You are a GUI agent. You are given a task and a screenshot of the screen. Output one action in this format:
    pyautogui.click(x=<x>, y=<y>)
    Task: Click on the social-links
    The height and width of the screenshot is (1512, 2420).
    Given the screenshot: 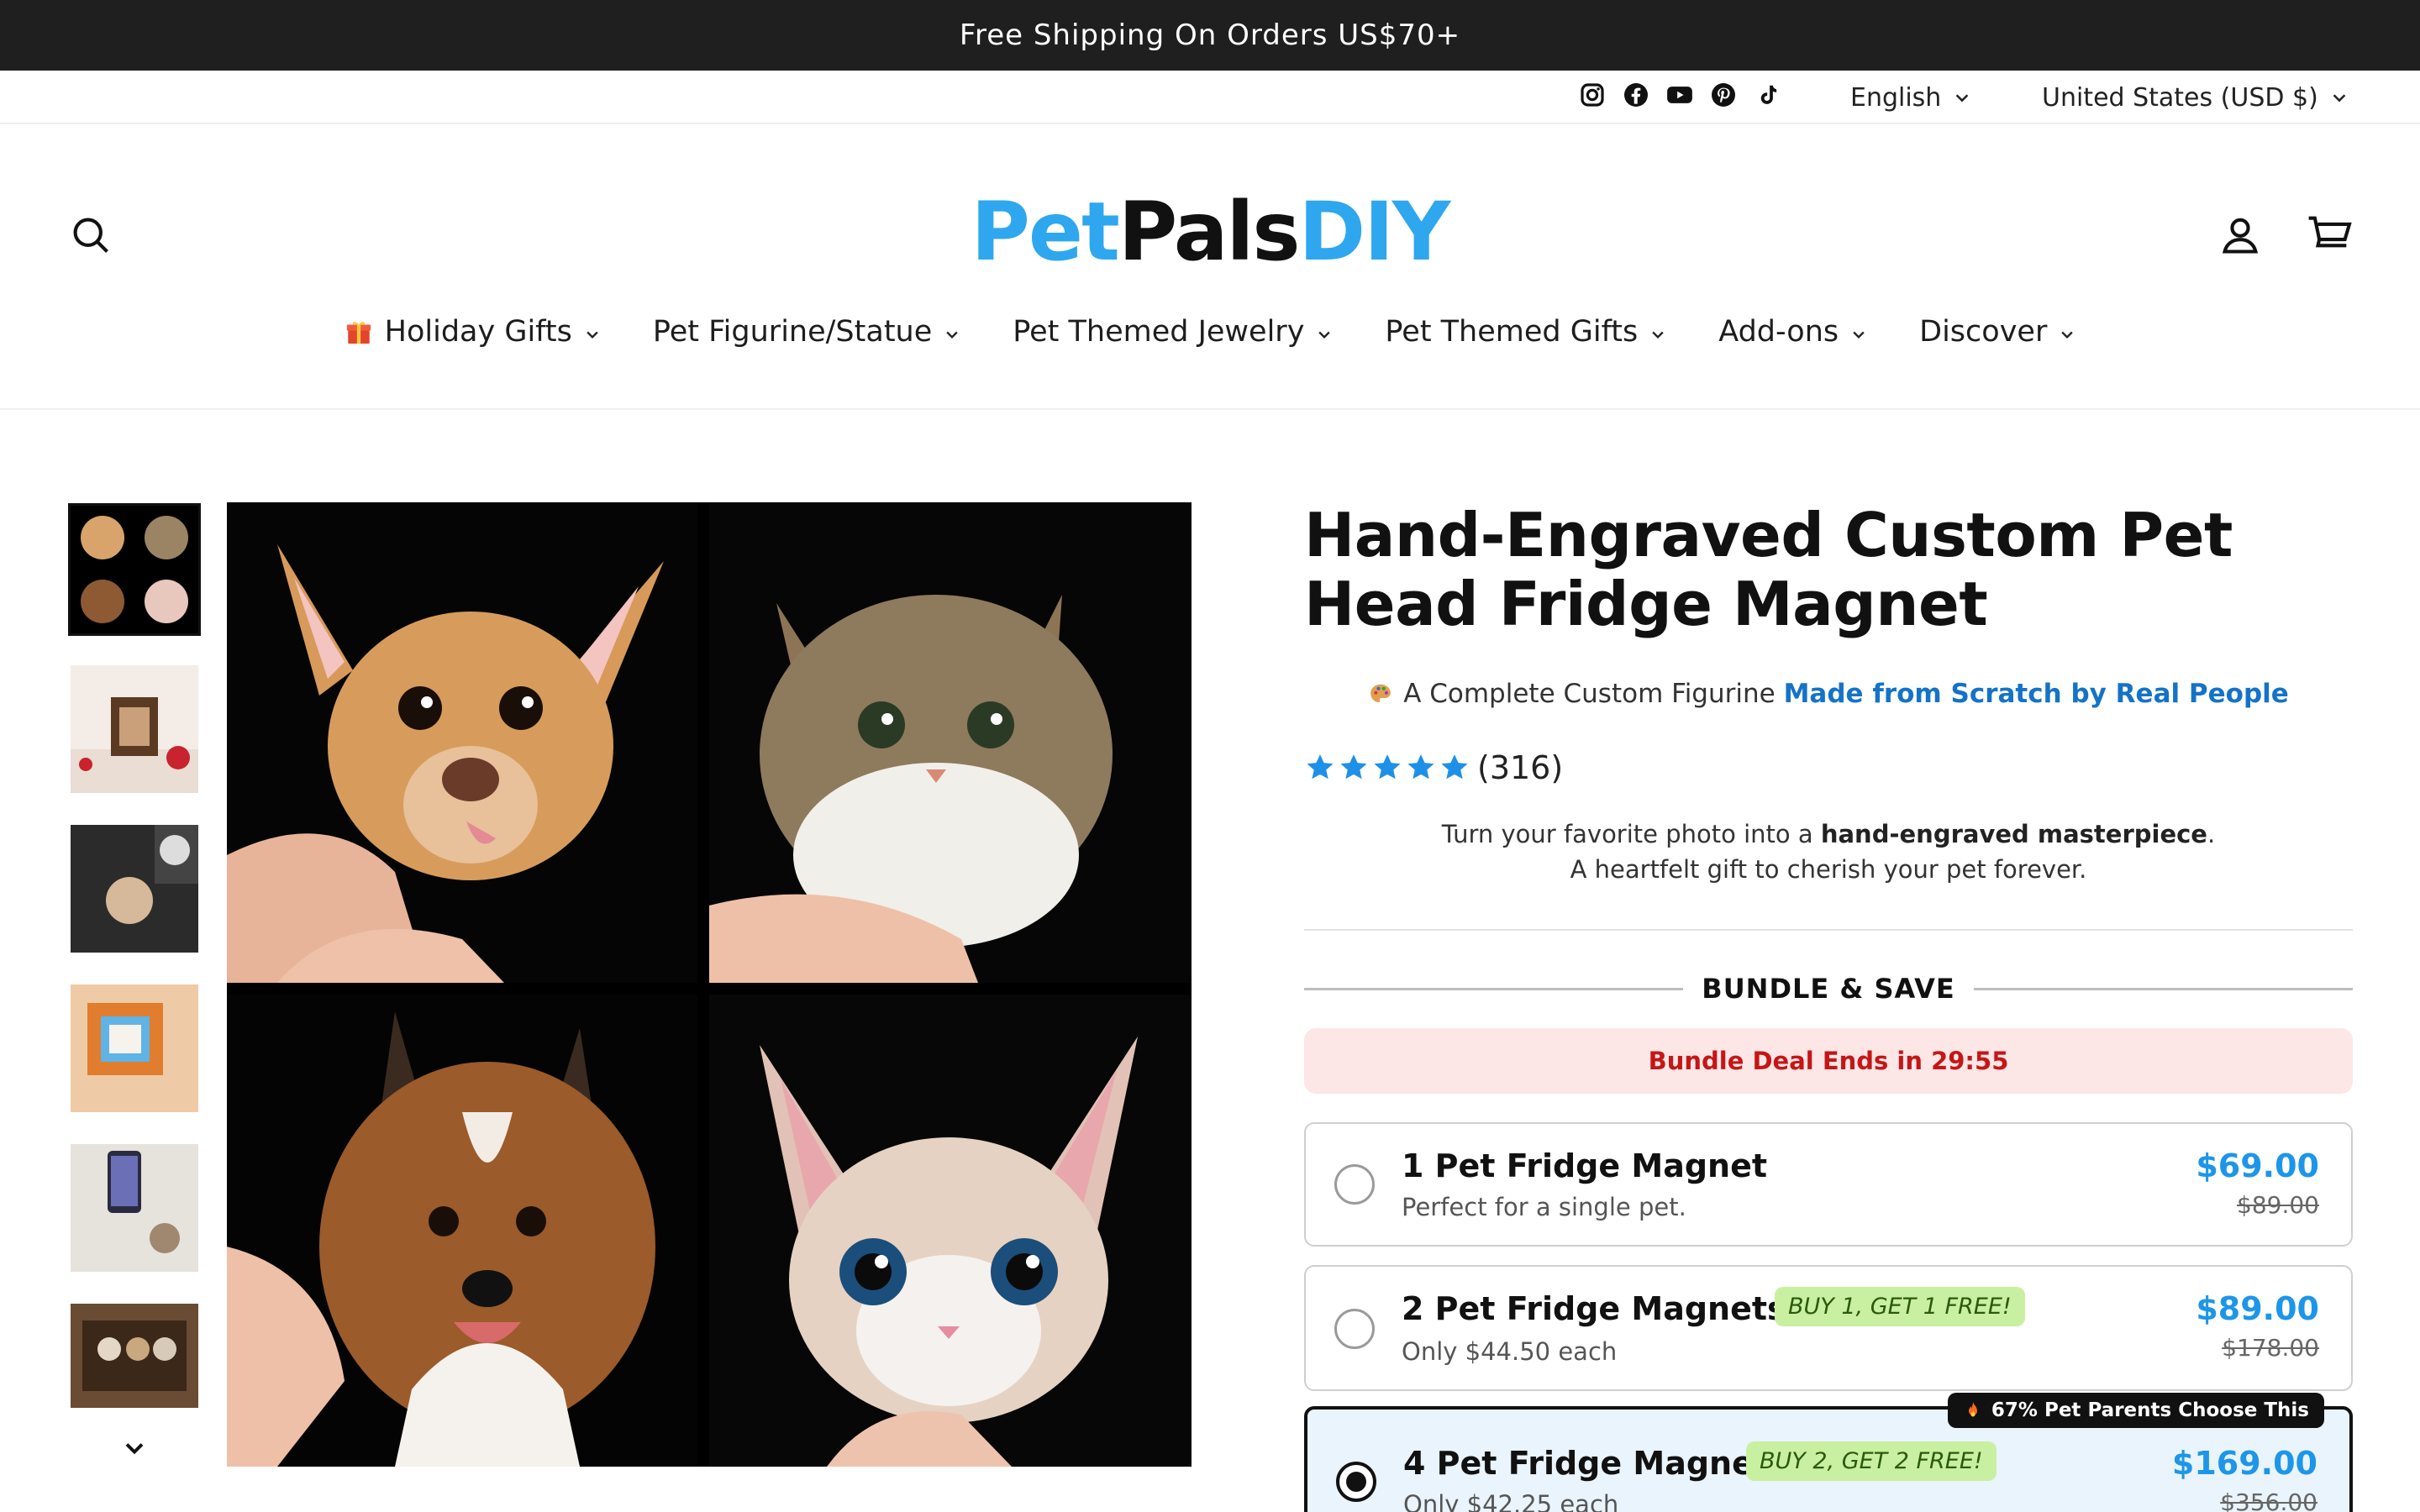 What is the action you would take?
    pyautogui.click(x=1680, y=95)
    